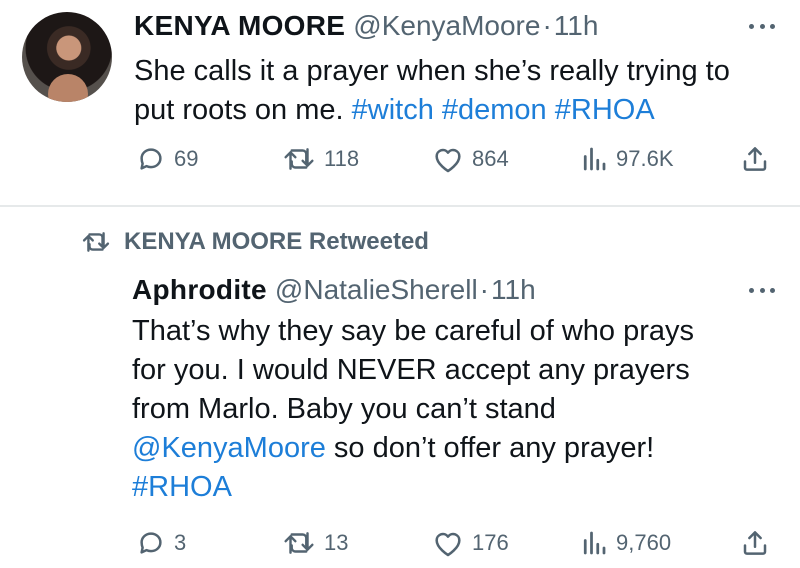  What do you see at coordinates (344, 409) in the screenshot?
I see `tweet-text-line: from Marlo. Baby you can’t stand` at bounding box center [344, 409].